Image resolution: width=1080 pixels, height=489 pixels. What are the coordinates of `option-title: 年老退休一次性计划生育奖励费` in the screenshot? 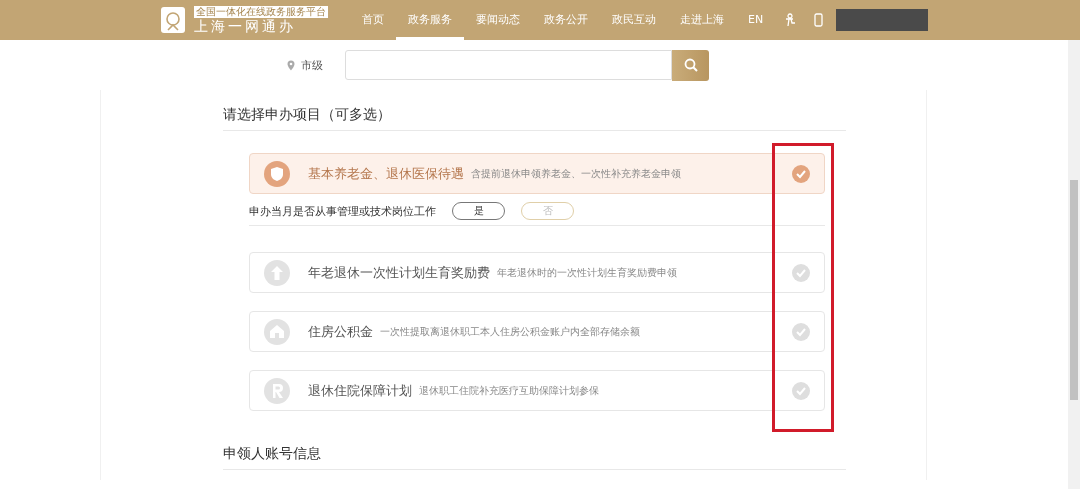 It's located at (399, 272).